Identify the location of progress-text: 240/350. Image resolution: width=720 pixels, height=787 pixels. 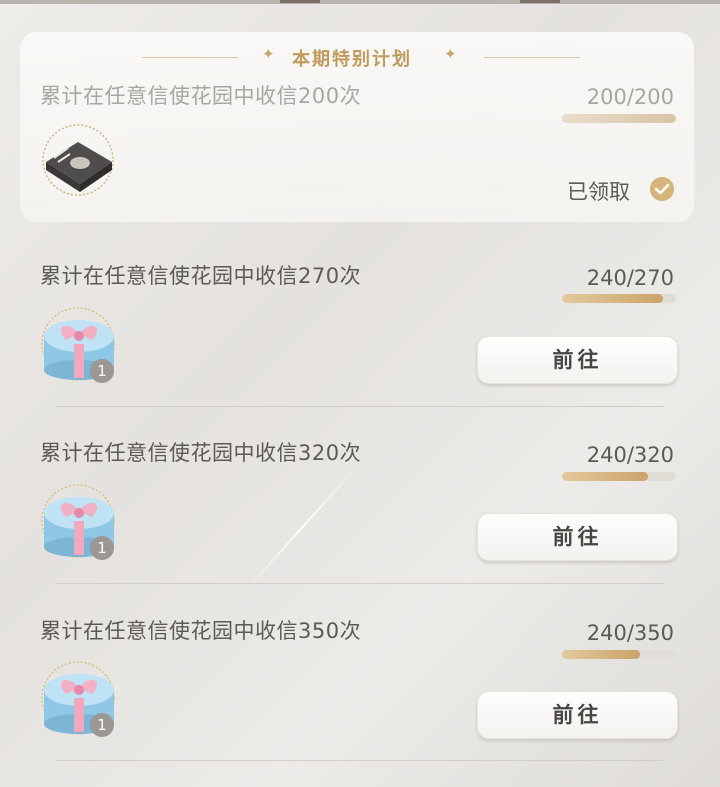
(630, 633).